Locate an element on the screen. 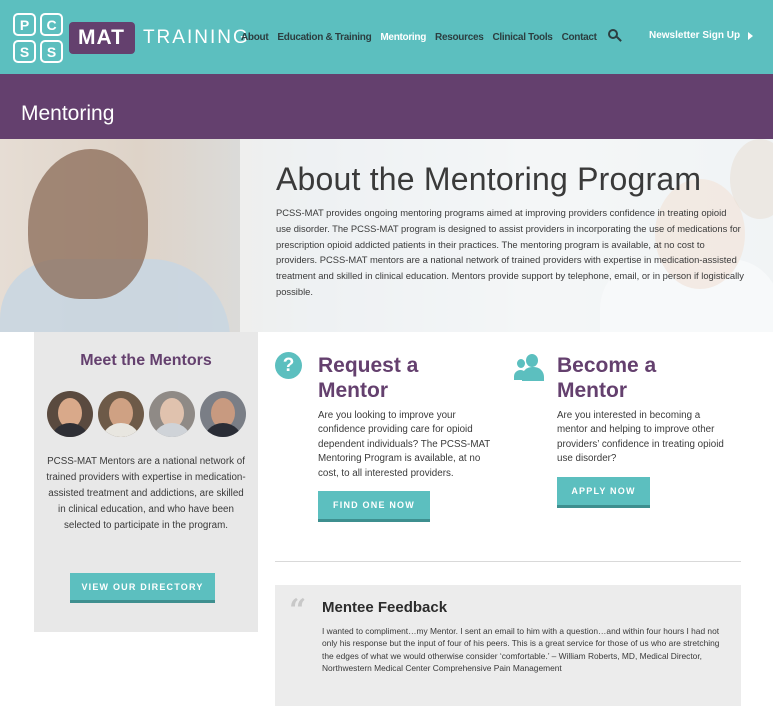  feedback-heading: Mentee Feedback is located at coordinates (385, 607).